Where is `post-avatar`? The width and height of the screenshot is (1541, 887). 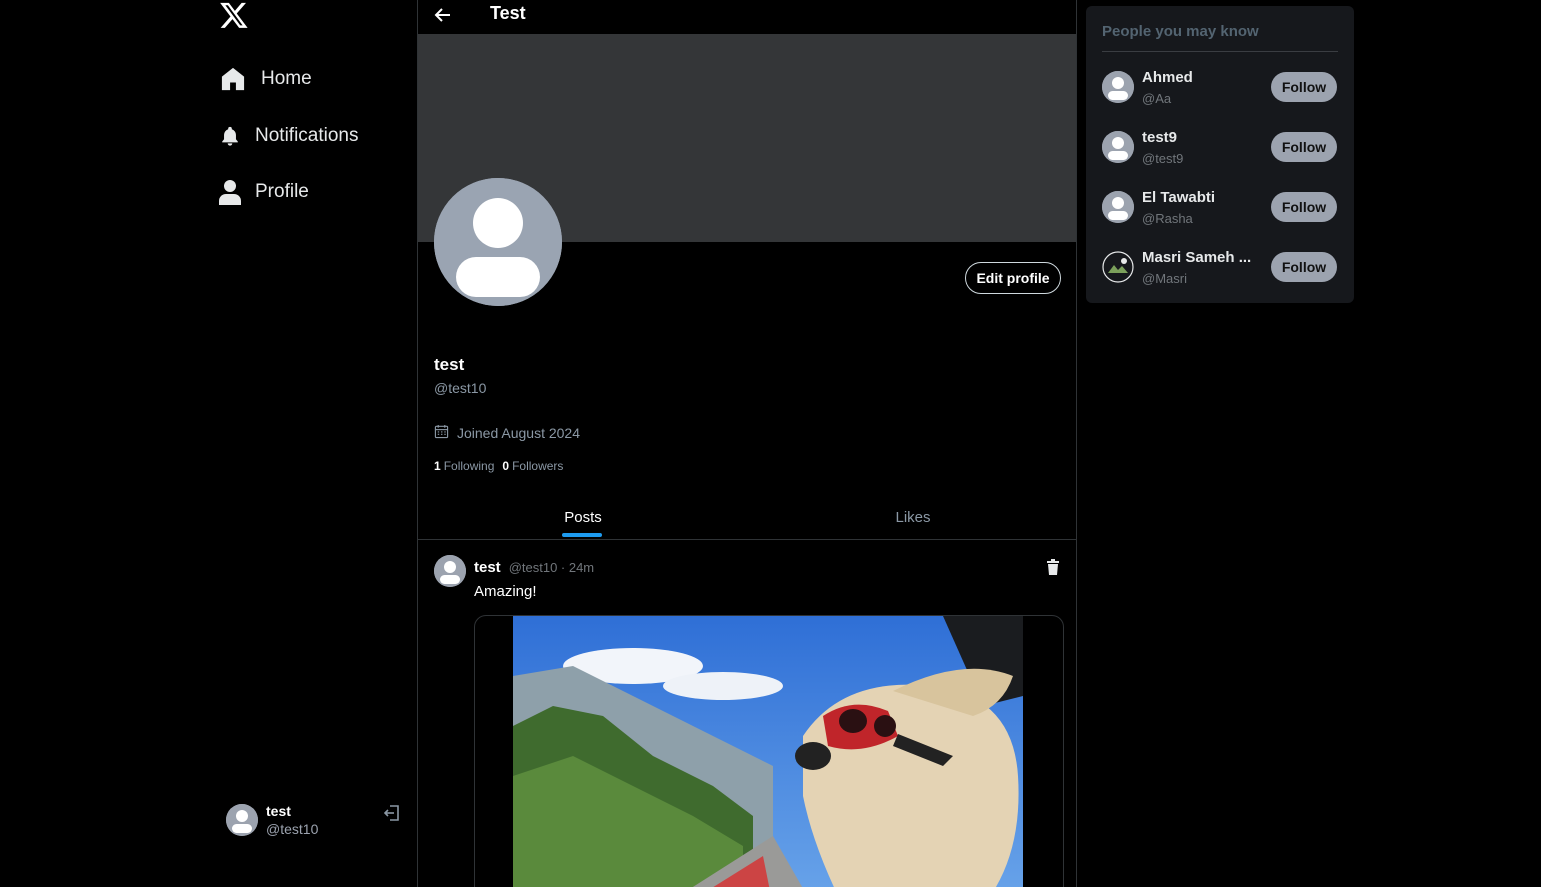 post-avatar is located at coordinates (450, 571).